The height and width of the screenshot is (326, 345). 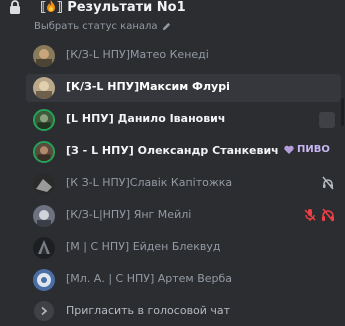 What do you see at coordinates (96, 26) in the screenshot?
I see `channel-status-placeholder: Выбрать статус канала` at bounding box center [96, 26].